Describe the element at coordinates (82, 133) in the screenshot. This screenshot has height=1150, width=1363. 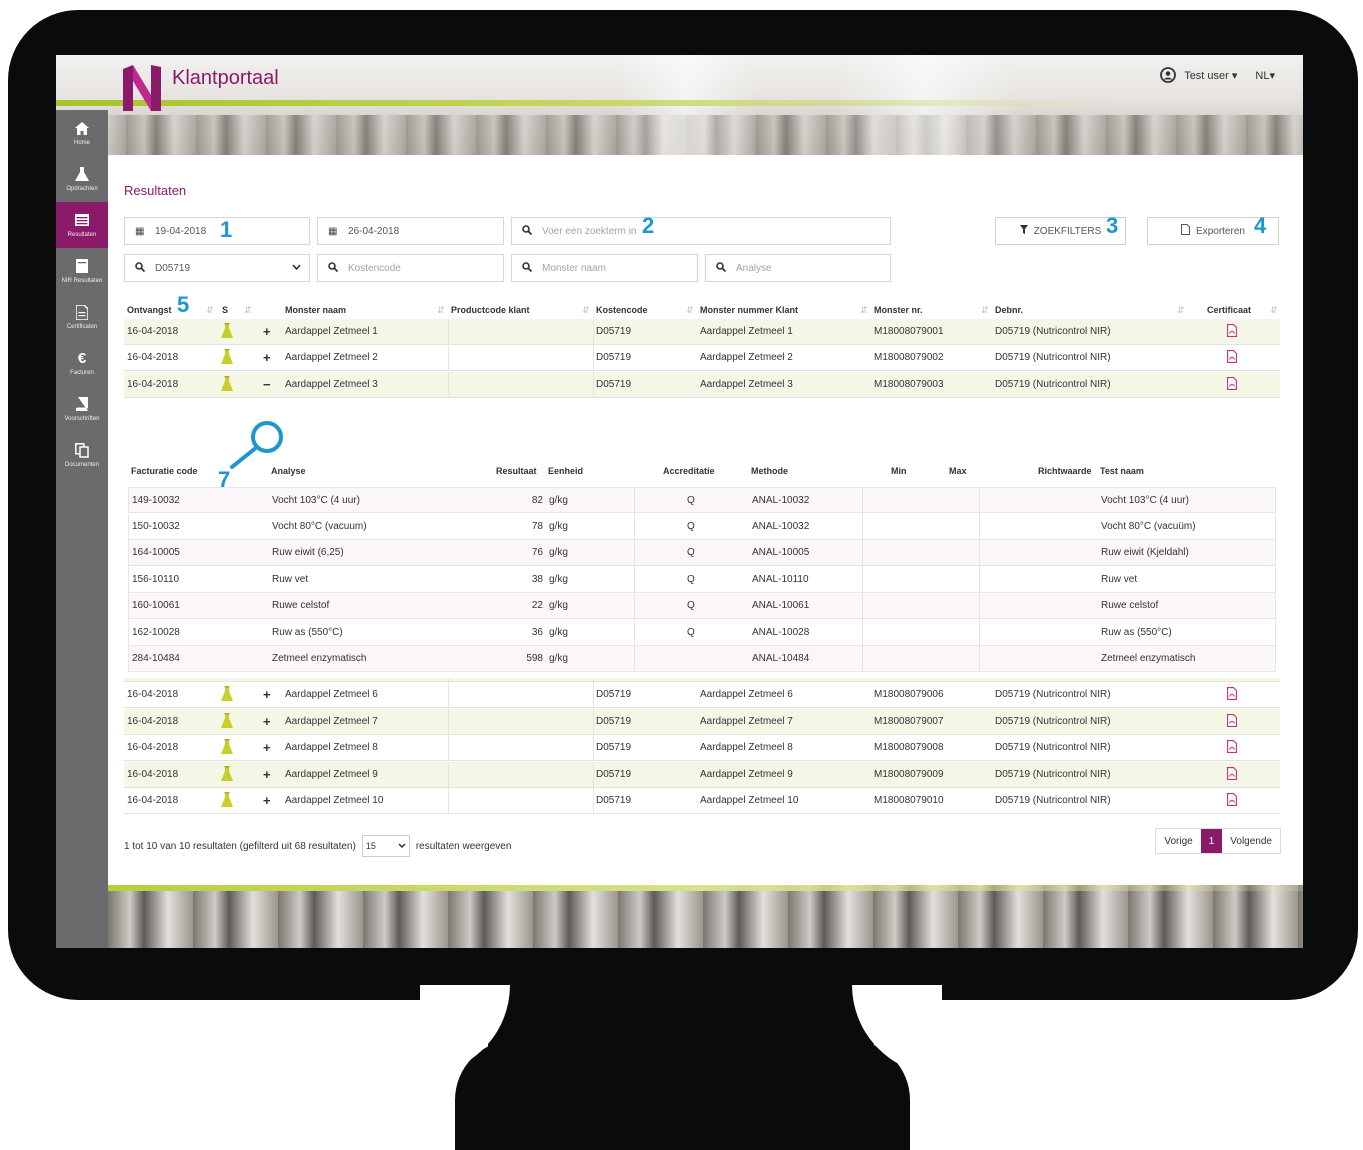
I see `sidebar-item-home: Home` at that location.